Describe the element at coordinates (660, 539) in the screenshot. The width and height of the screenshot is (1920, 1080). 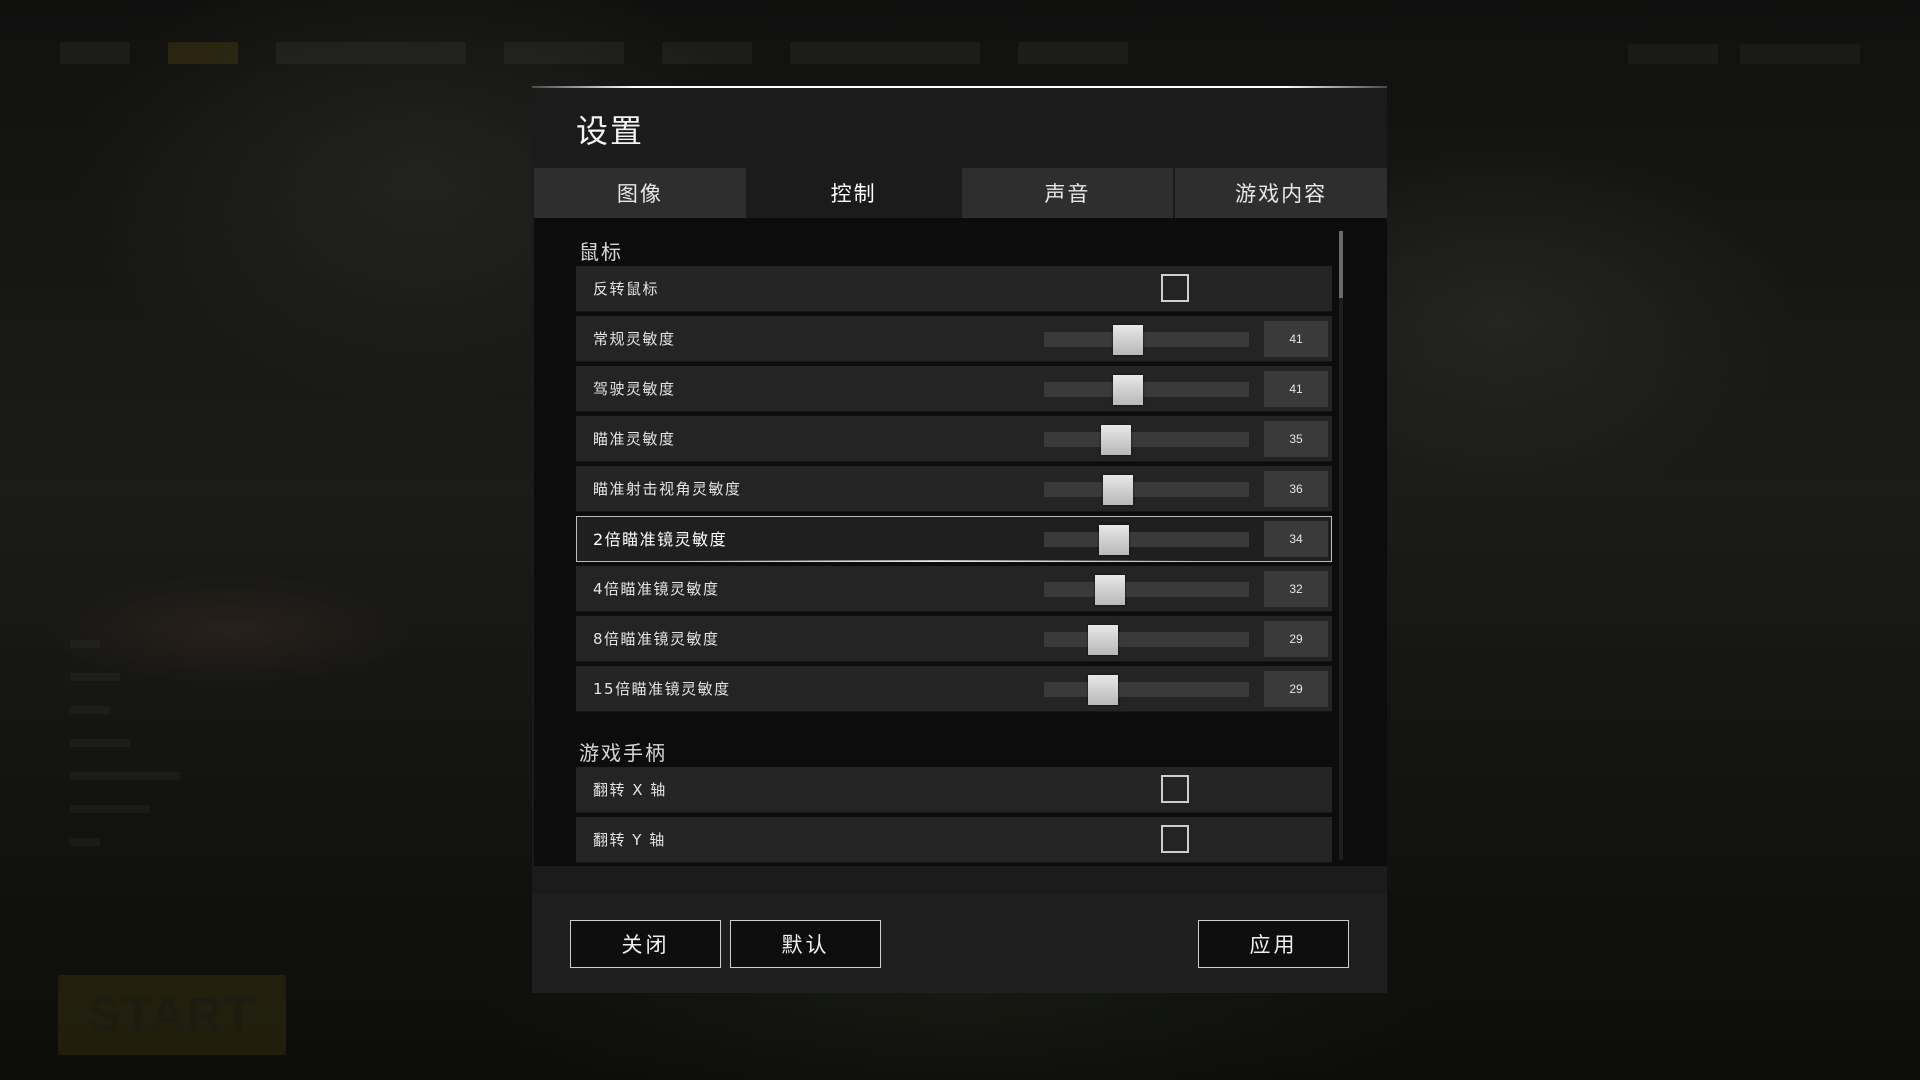
I see `setting-label: 2倍瞄准镜灵敏度` at that location.